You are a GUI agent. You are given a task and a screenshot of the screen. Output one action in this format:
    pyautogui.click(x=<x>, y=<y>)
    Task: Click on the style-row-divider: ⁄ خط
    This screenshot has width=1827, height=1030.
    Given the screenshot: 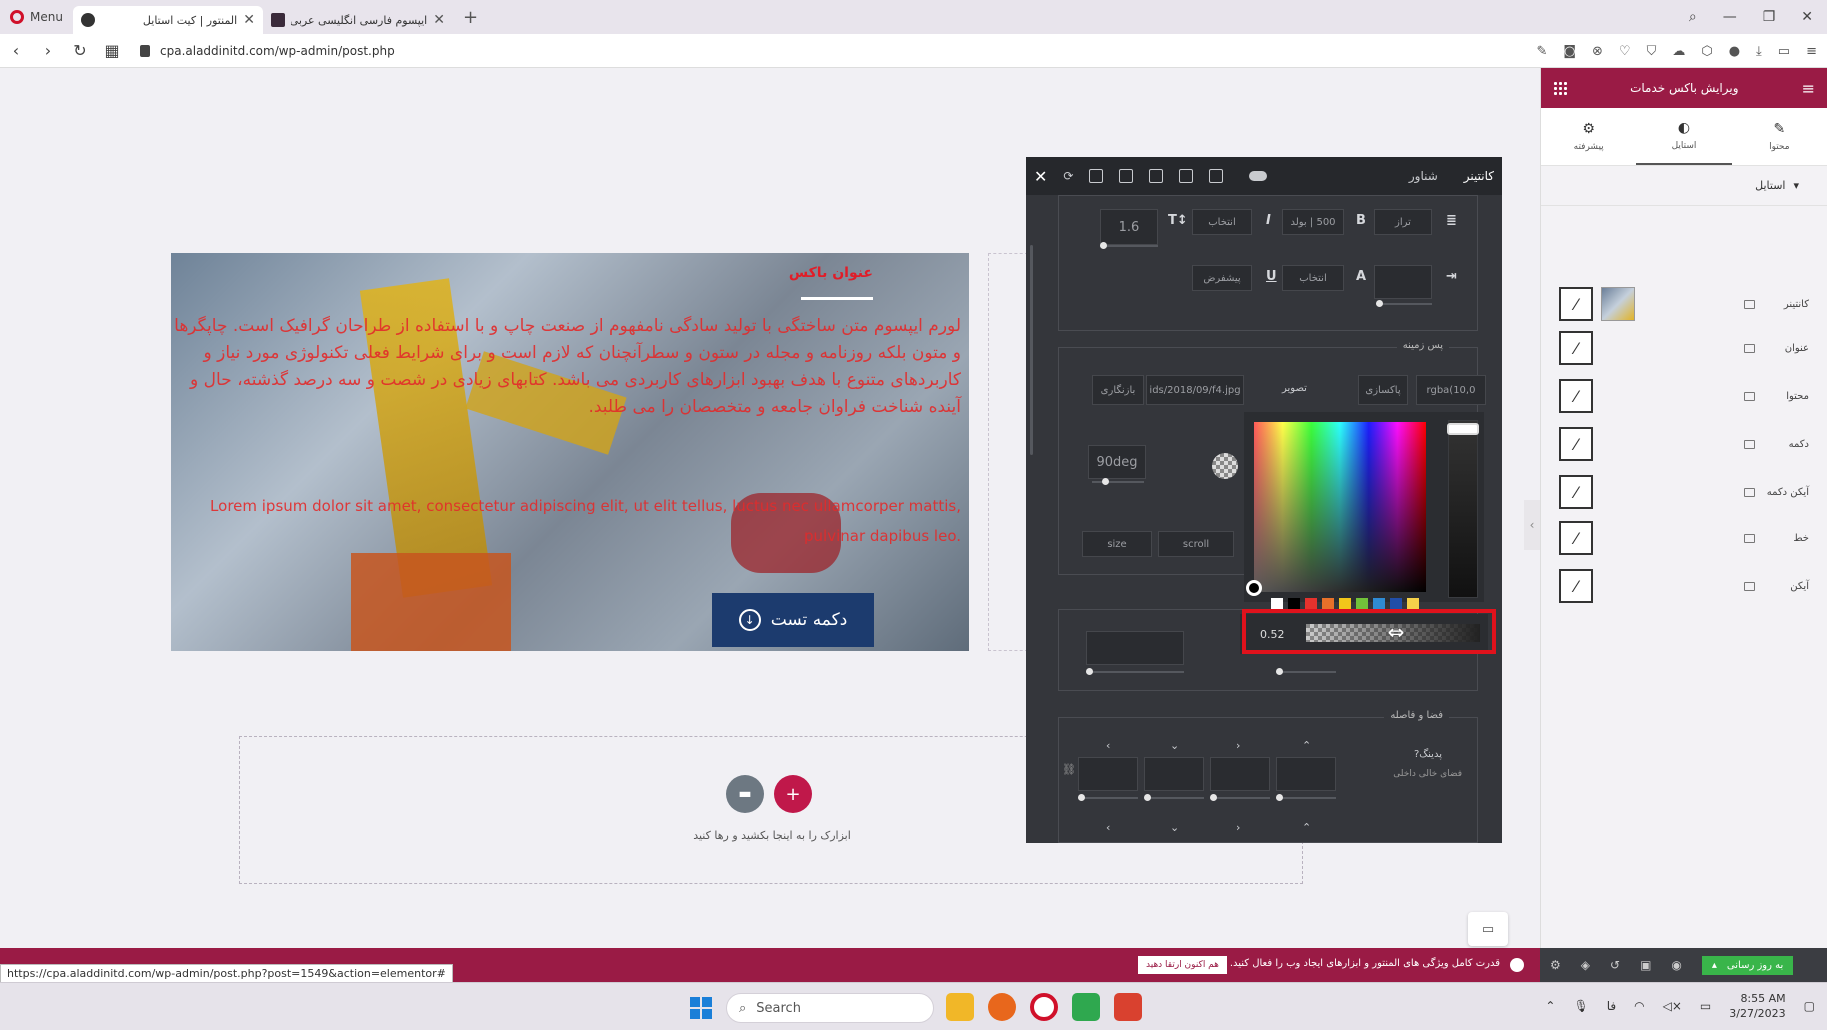 What is the action you would take?
    pyautogui.click(x=1684, y=538)
    